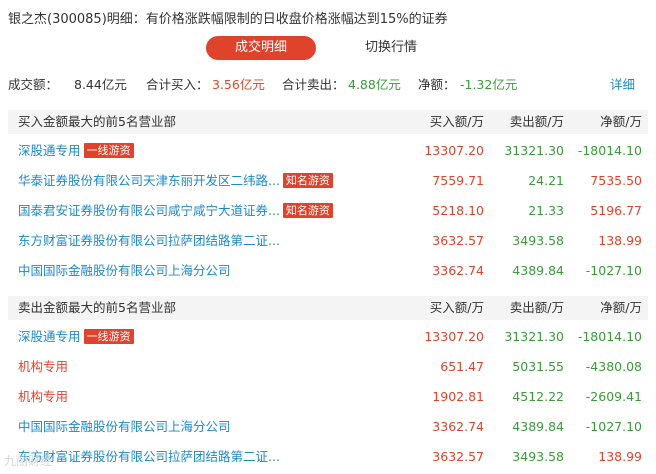  I want to click on sell-amount: 24.21, so click(546, 180).